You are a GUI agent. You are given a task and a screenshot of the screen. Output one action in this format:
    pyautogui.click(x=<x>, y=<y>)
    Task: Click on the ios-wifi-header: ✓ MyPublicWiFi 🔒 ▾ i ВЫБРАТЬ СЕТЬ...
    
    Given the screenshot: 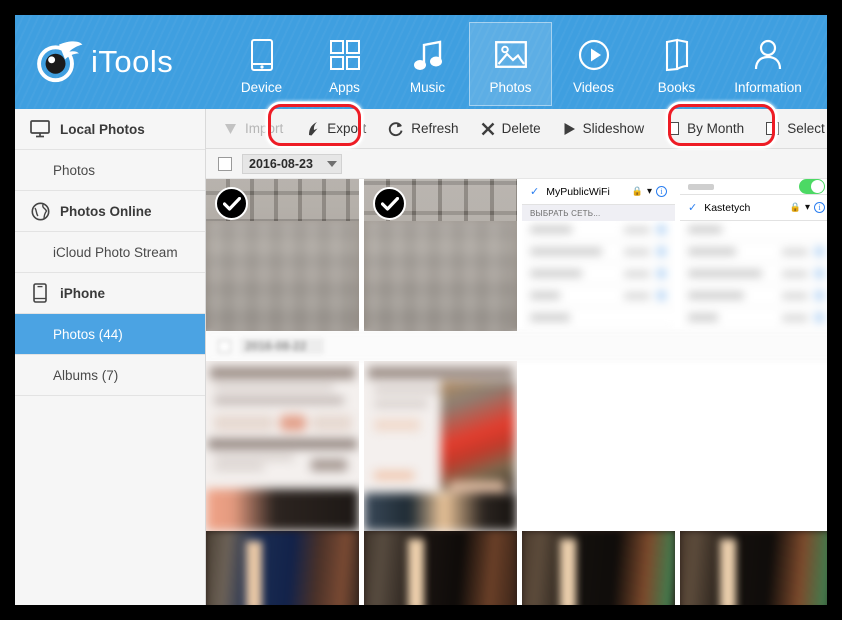 What is the action you would take?
    pyautogui.click(x=598, y=200)
    